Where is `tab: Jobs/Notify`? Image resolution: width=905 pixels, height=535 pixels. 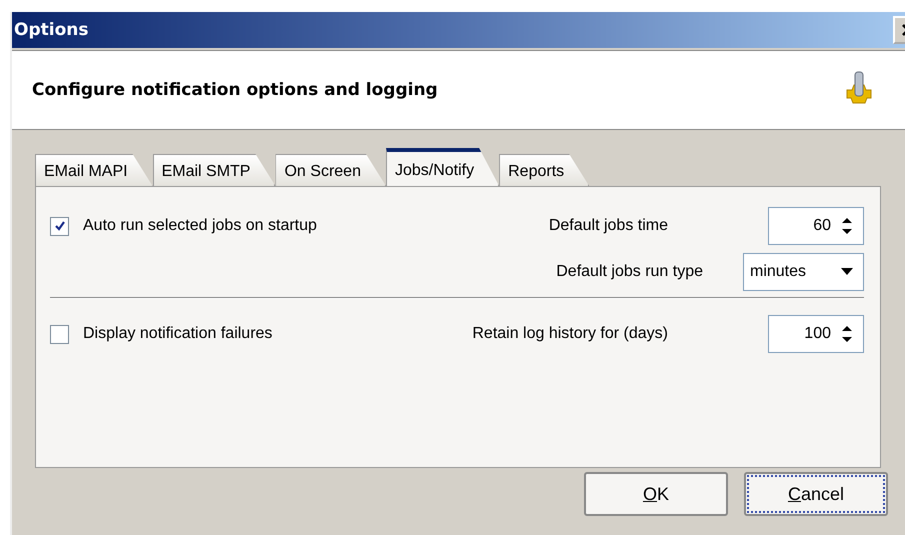 tab: Jobs/Notify is located at coordinates (443, 167).